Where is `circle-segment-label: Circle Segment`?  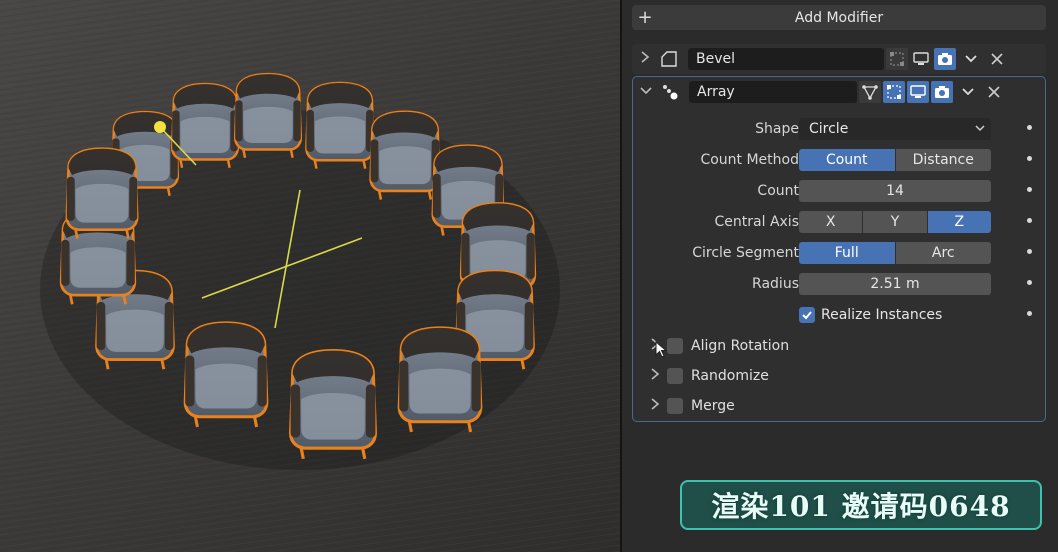
circle-segment-label: Circle Segment is located at coordinates (745, 253).